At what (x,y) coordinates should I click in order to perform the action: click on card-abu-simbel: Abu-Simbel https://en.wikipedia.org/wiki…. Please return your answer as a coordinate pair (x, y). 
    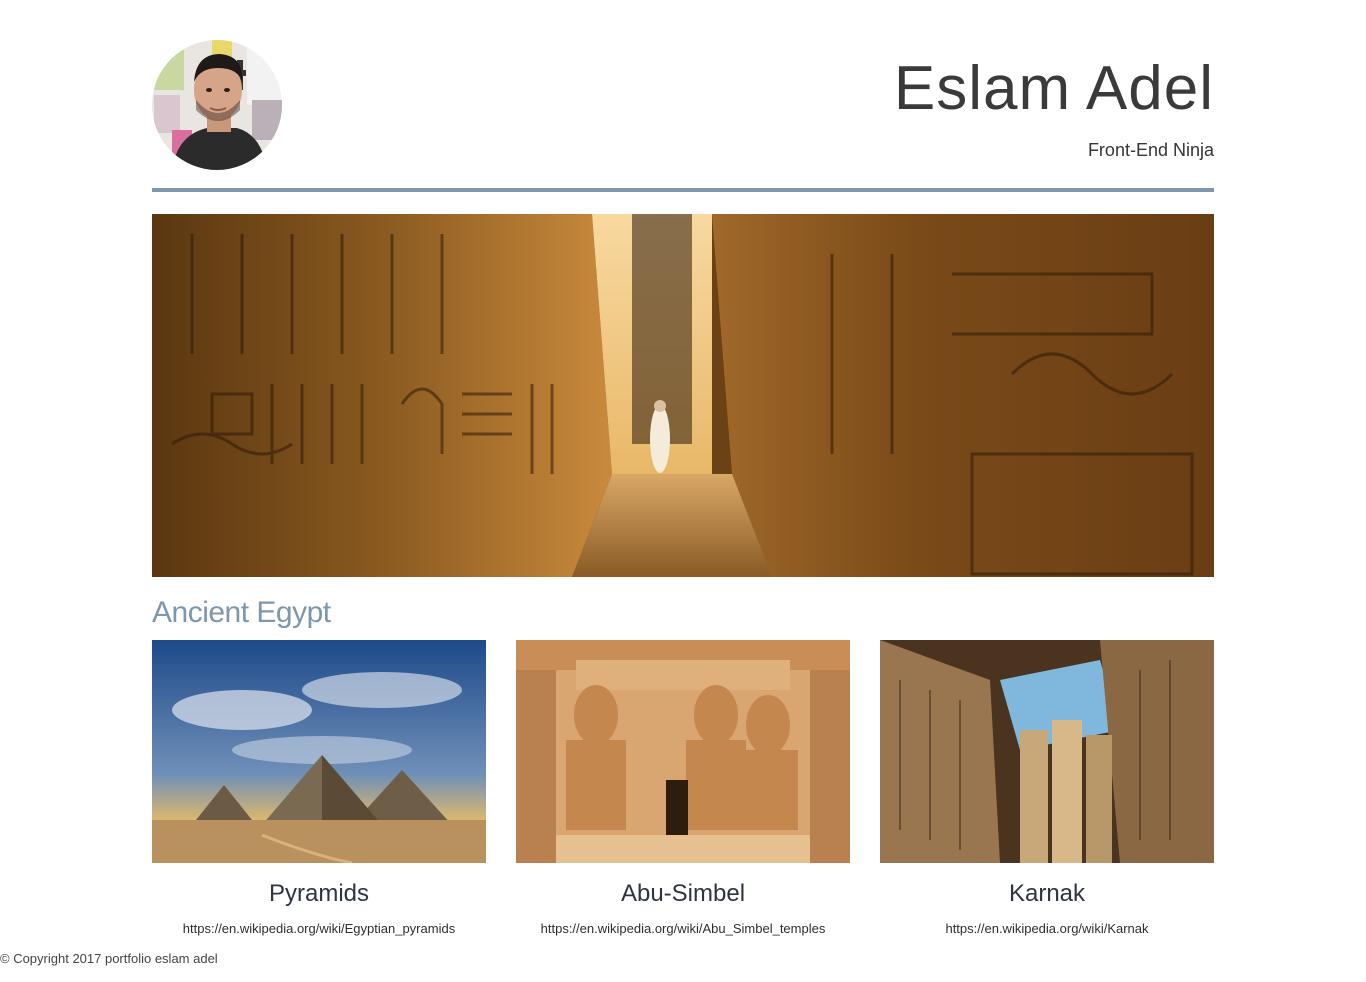
    Looking at the image, I should click on (683, 788).